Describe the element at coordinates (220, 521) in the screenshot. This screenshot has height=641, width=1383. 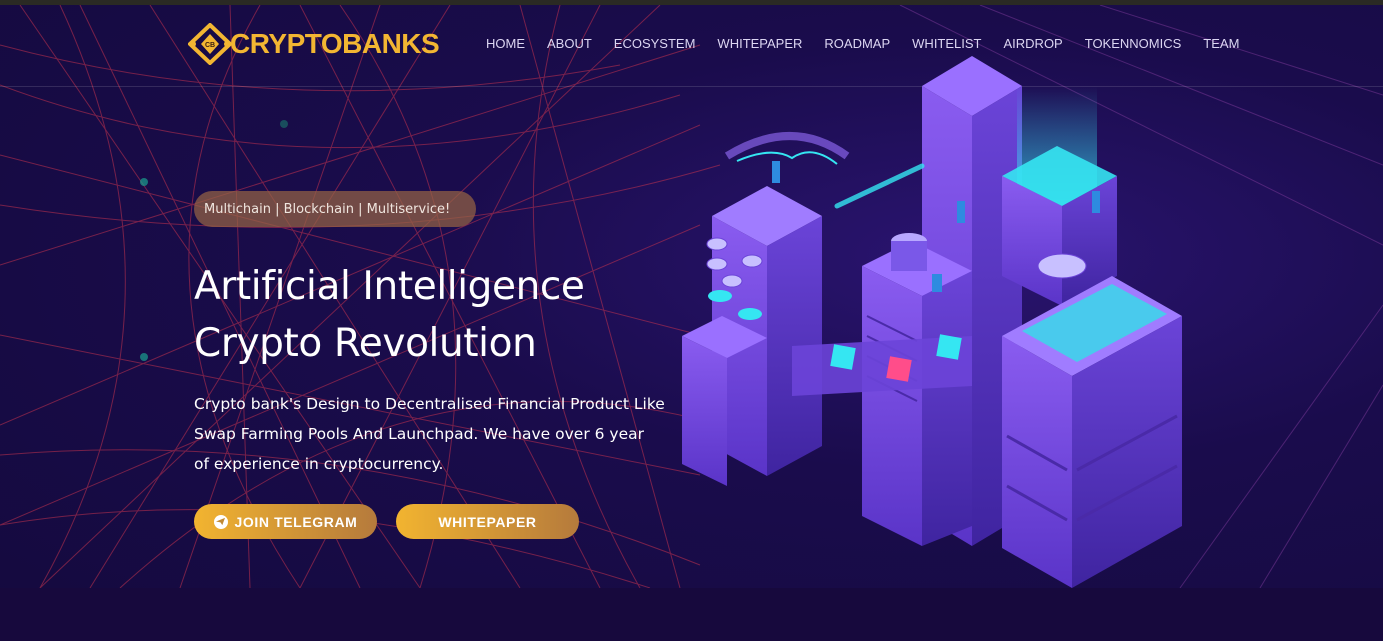
I see `telegram-icon` at that location.